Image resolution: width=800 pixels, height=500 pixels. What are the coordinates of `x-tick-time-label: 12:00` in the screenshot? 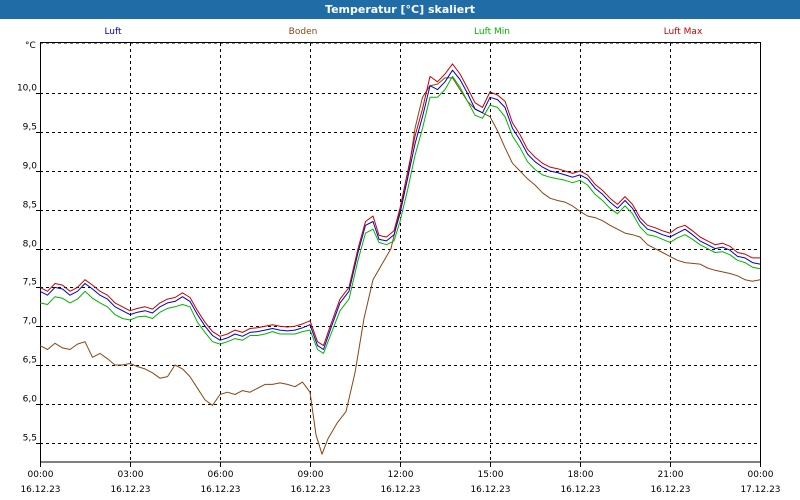 It's located at (401, 475).